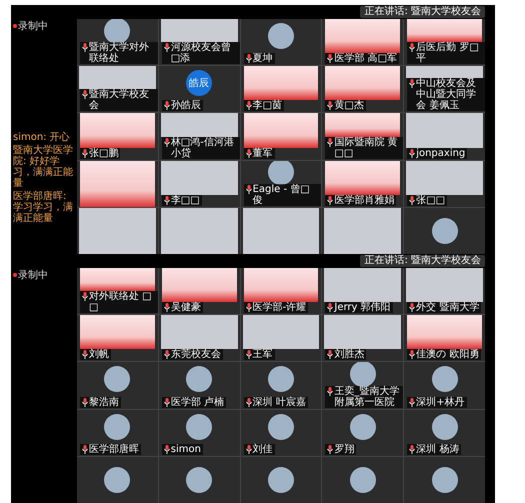 This screenshot has width=525, height=503. I want to click on participant-tile: 张□□, so click(444, 183).